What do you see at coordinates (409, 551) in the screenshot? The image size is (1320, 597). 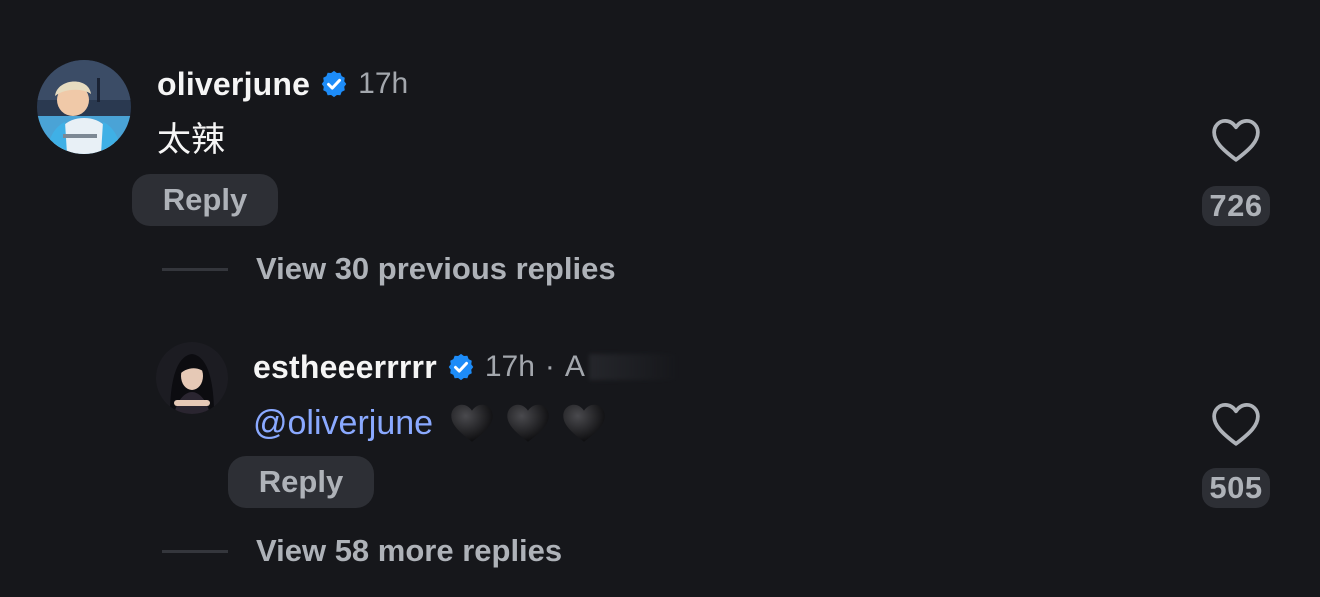 I see `view-more-replies-button: View 58 more replies` at bounding box center [409, 551].